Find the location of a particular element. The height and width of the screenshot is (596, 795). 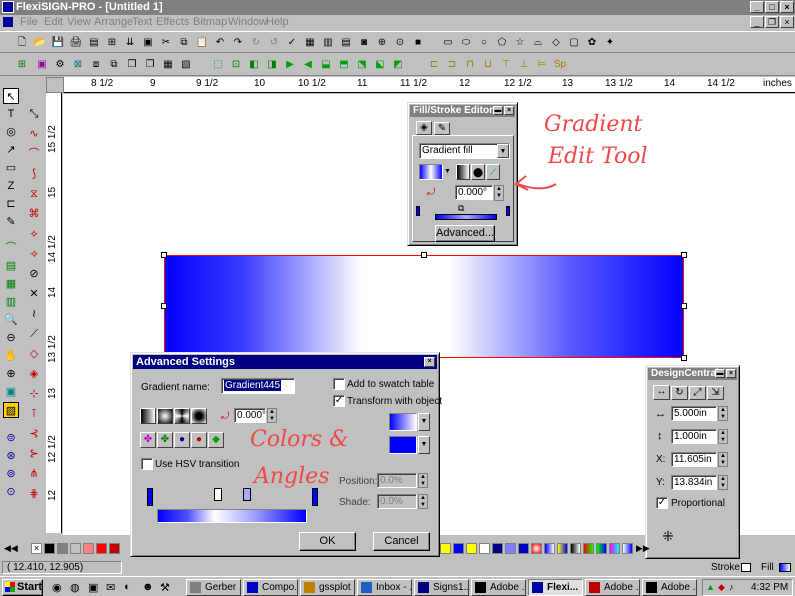

tray-volume-icon: ♪ is located at coordinates (731, 587).